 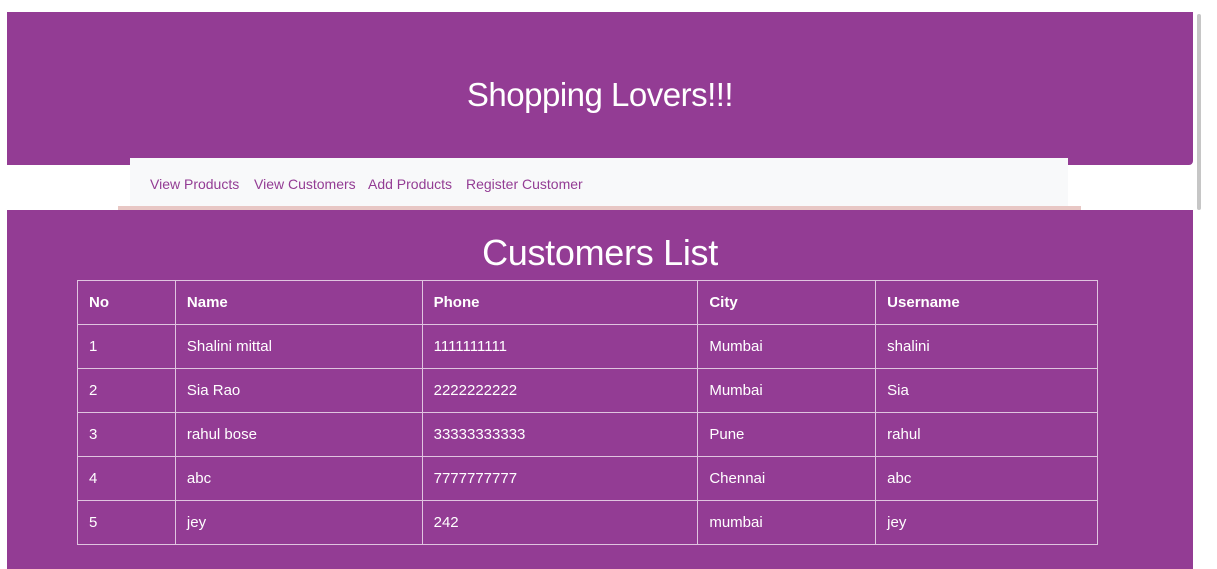 What do you see at coordinates (126, 346) in the screenshot?
I see `cell-no: 1` at bounding box center [126, 346].